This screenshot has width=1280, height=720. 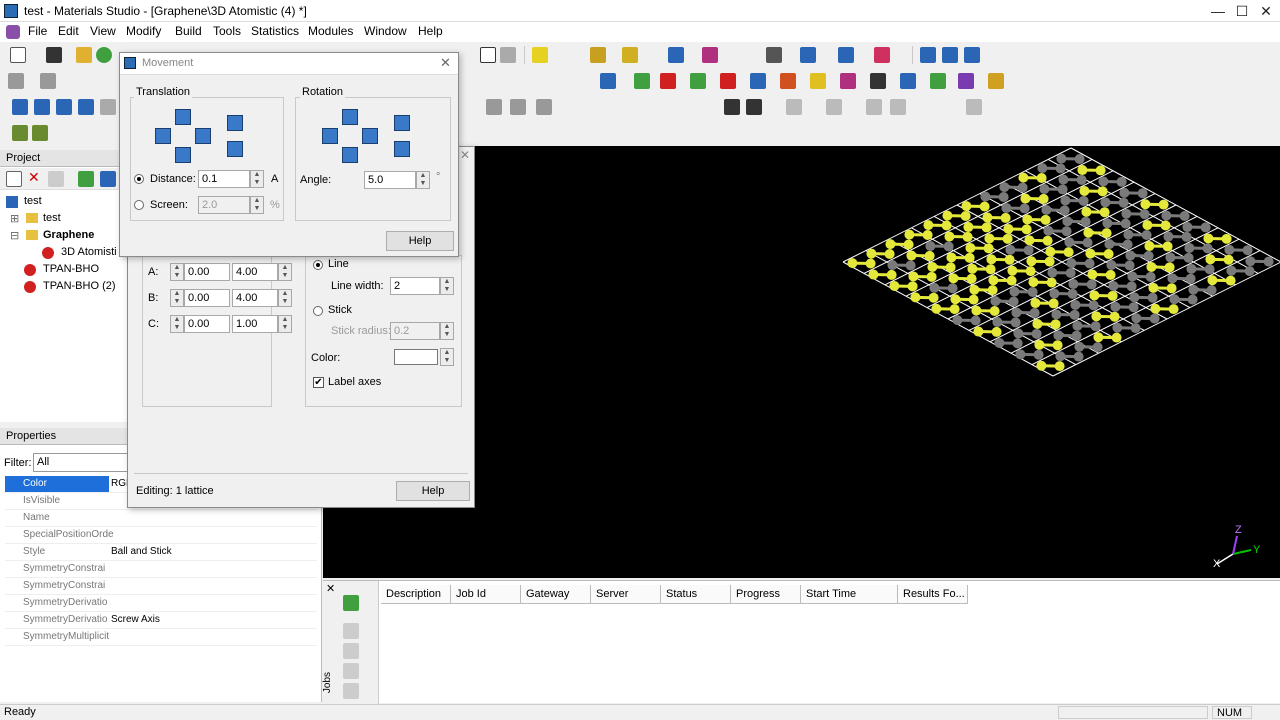 What do you see at coordinates (161, 535) in the screenshot?
I see `property-row: SpecialPositionOrde` at bounding box center [161, 535].